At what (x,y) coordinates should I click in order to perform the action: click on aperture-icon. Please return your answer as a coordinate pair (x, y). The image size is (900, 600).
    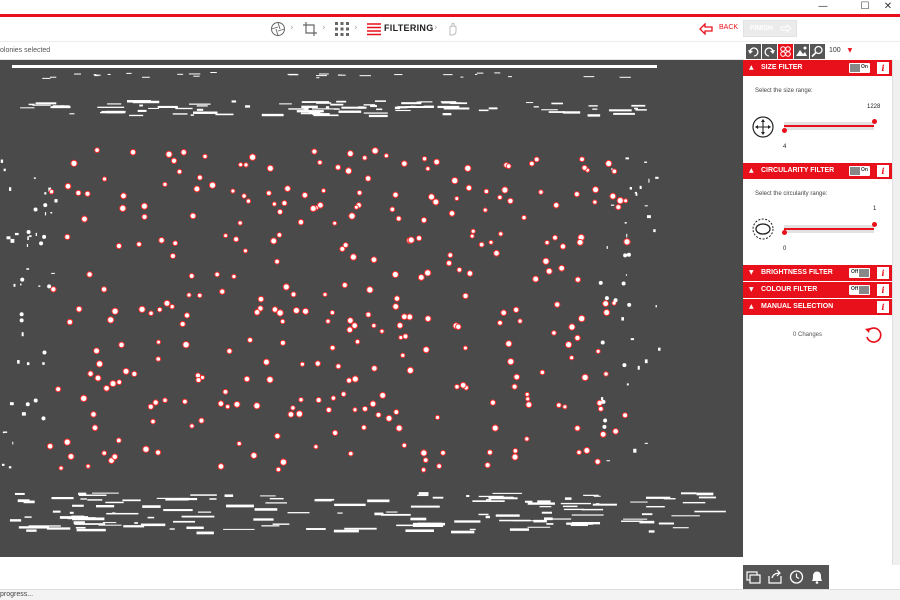
    Looking at the image, I should click on (278, 29).